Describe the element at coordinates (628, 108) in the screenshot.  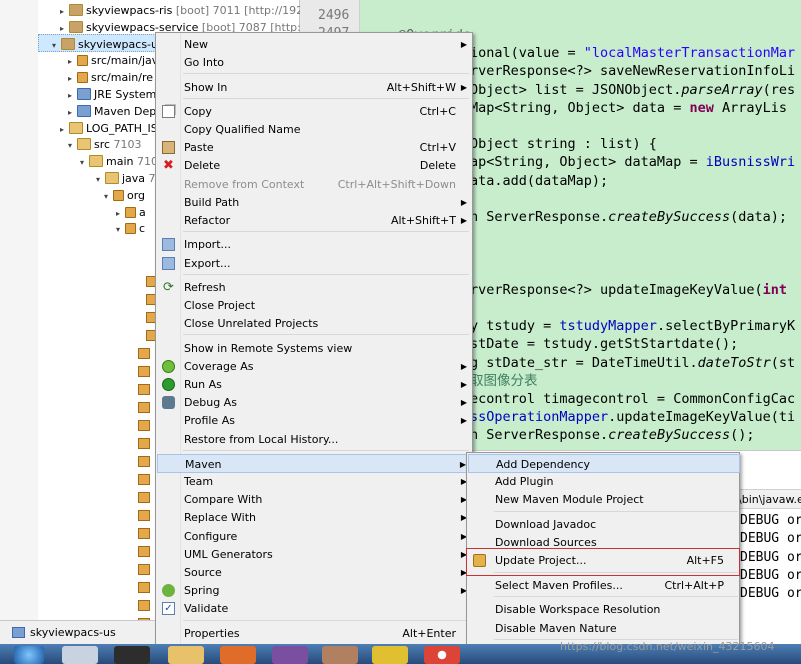
I see `code-line: Map<String, Object> data = new ArrayLis` at that location.